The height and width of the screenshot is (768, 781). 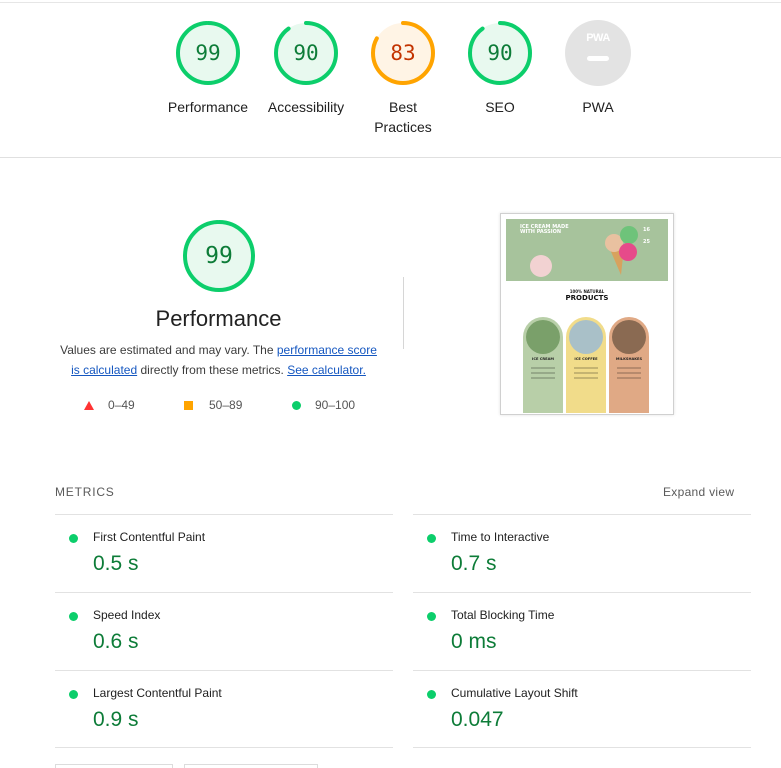 What do you see at coordinates (224, 631) in the screenshot?
I see `metric-speed-index: Speed Index 0.6 s` at bounding box center [224, 631].